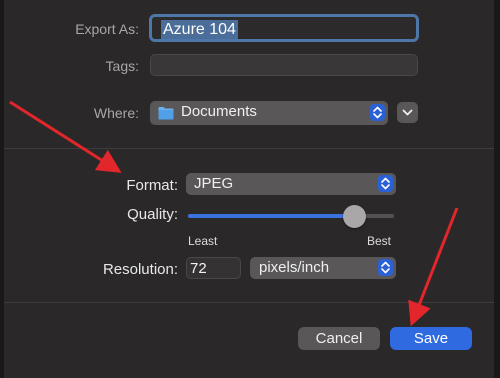 Image resolution: width=500 pixels, height=378 pixels. I want to click on where-popup: Documents, so click(269, 113).